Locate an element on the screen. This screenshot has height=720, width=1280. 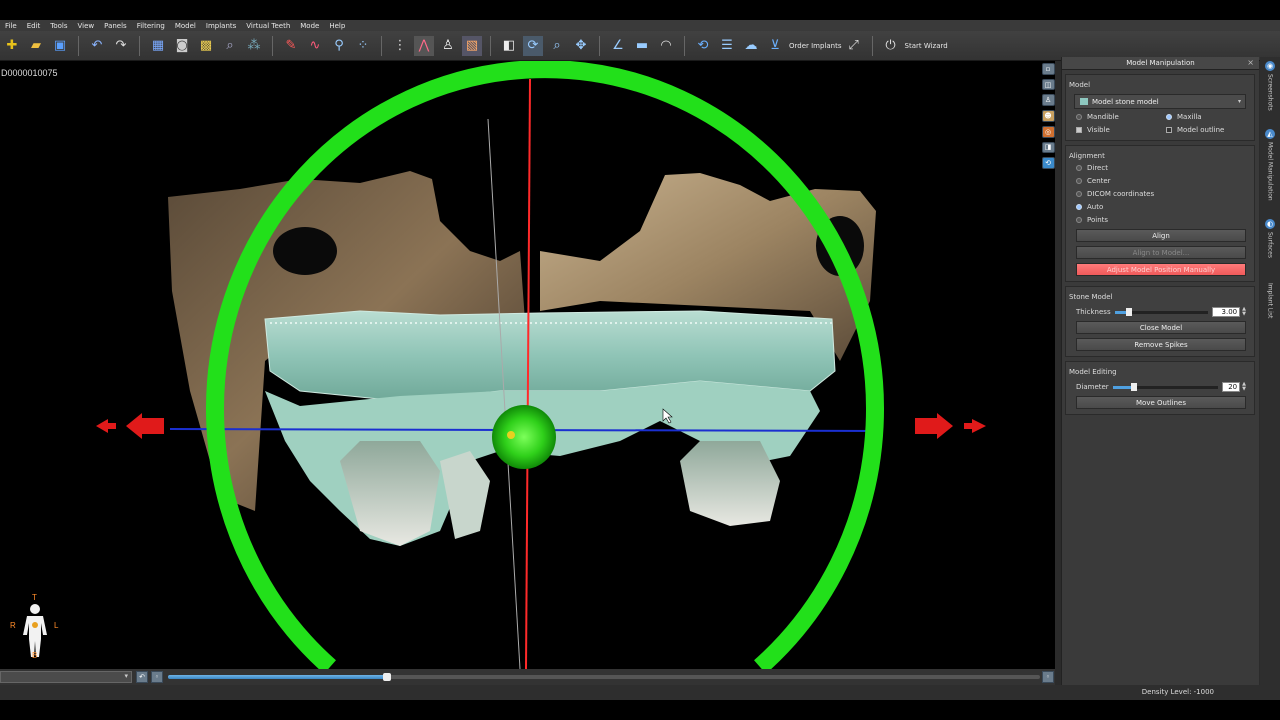
alignment-option-auto: Auto is located at coordinates (1165, 207).